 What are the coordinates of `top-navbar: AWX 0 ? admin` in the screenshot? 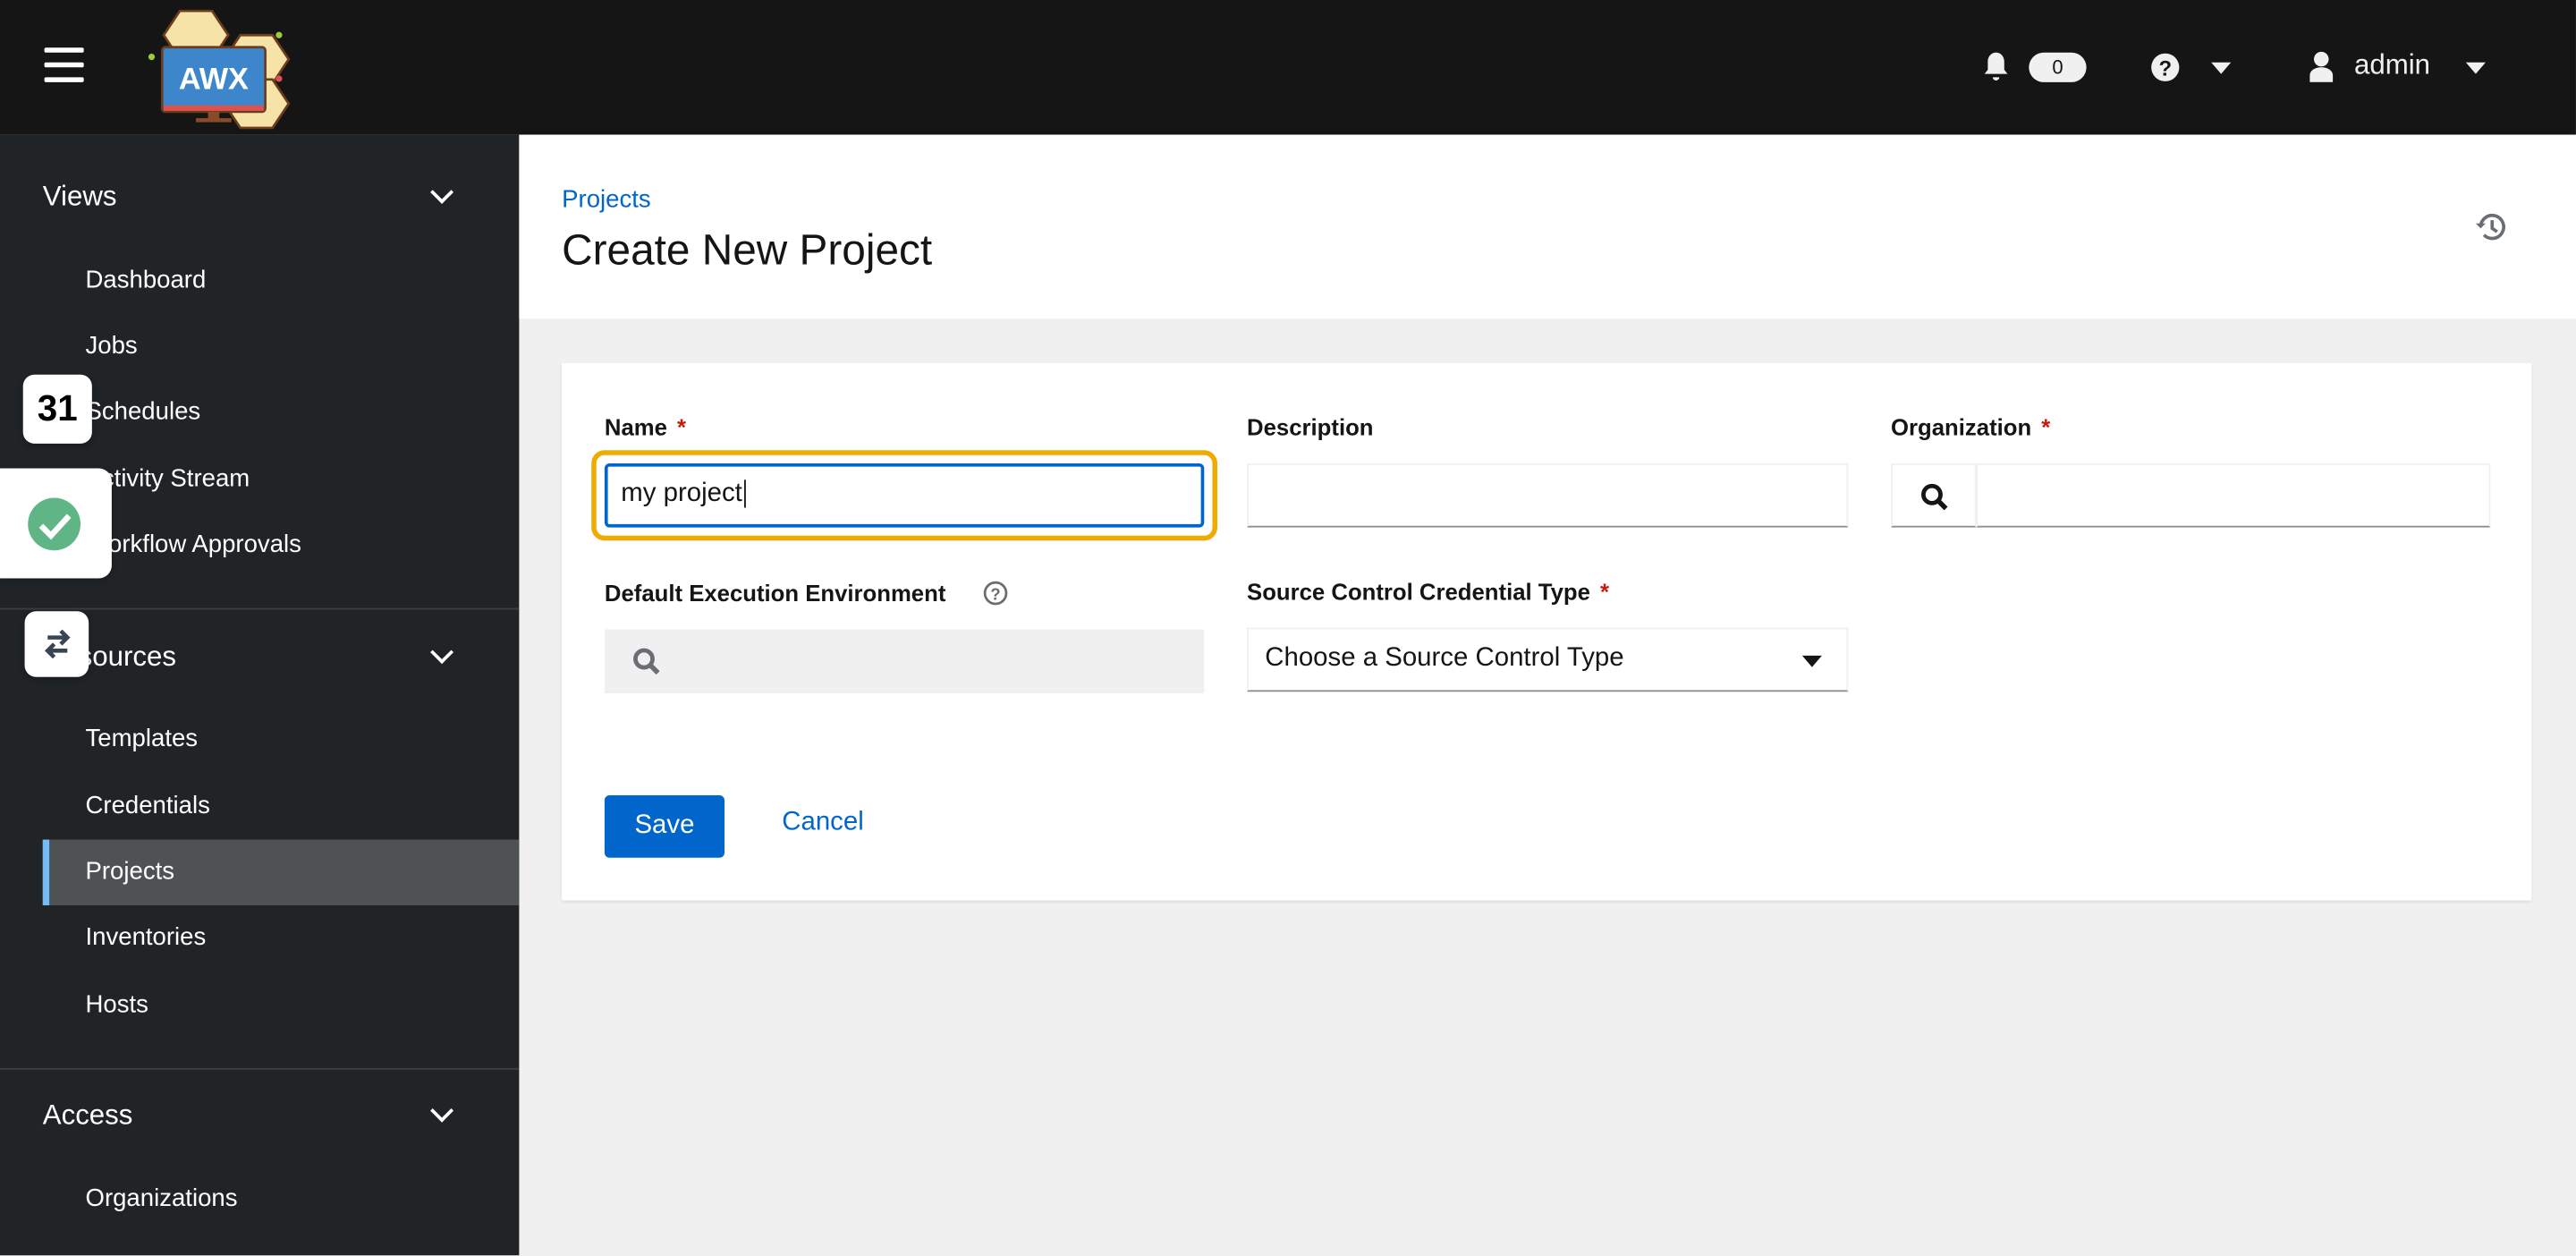 It's located at (1288, 67).